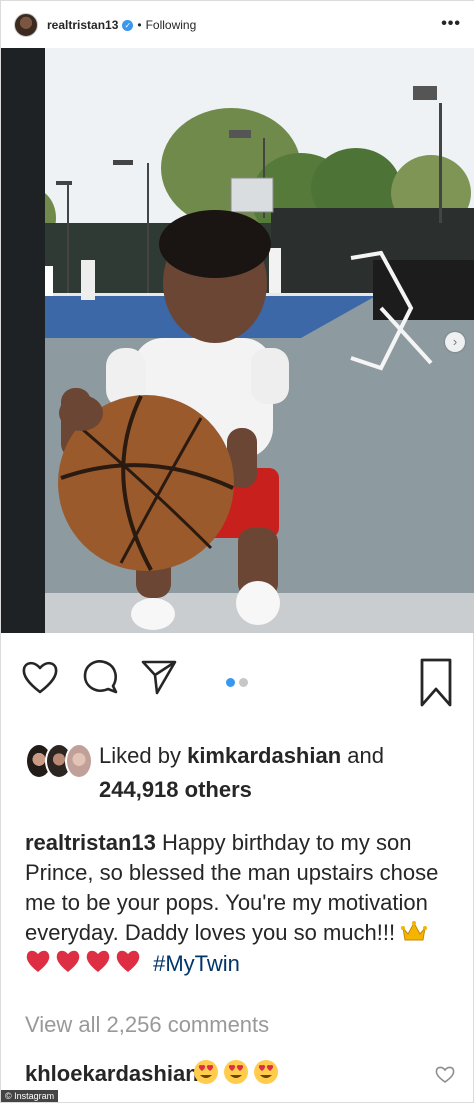 The width and height of the screenshot is (474, 1103). What do you see at coordinates (140, 755) in the screenshot?
I see `likes-prefix: Liked by` at bounding box center [140, 755].